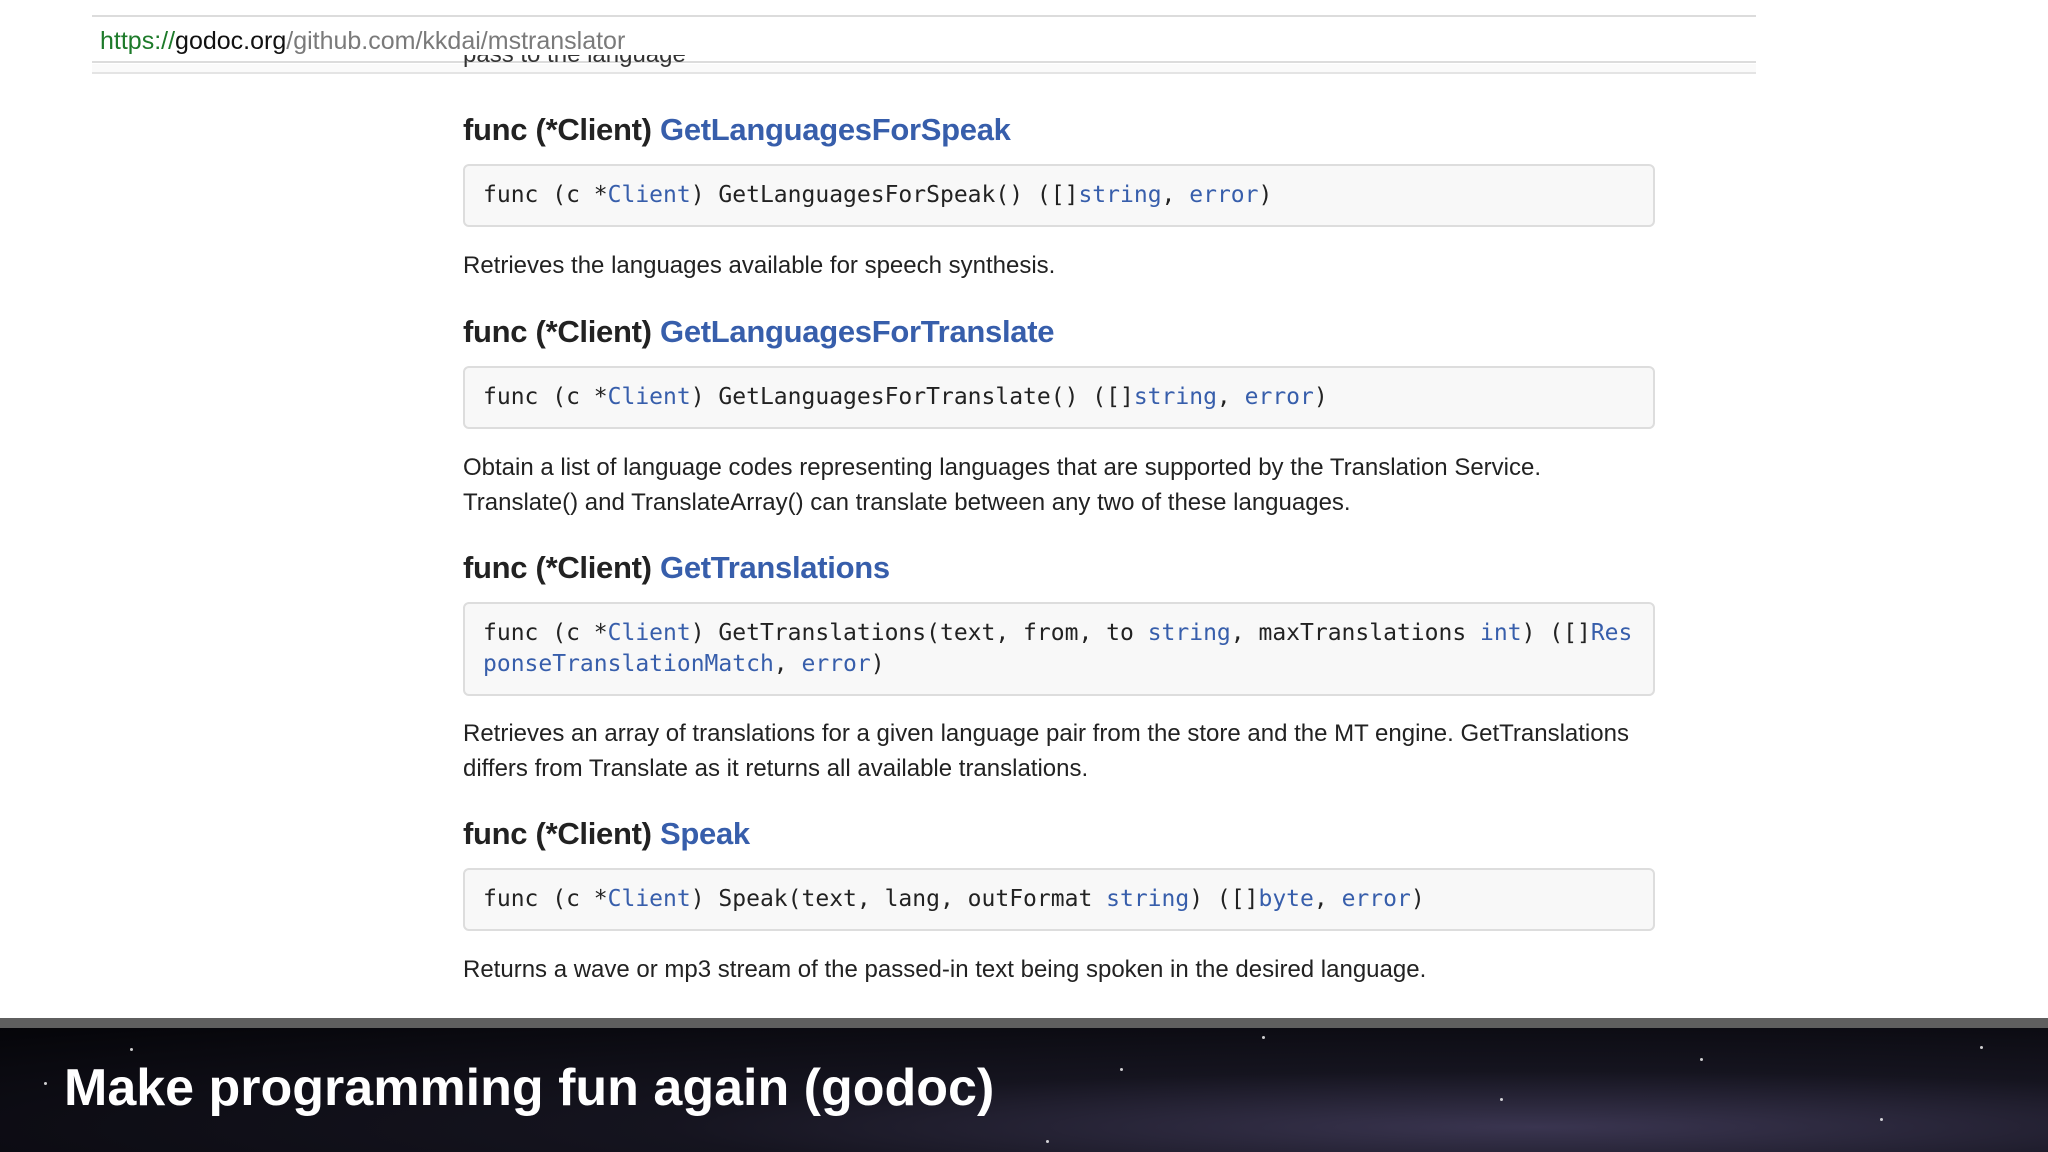 The width and height of the screenshot is (2048, 1152). Describe the element at coordinates (857, 331) in the screenshot. I see `func-link-getlanguagesfortranslate: GetLanguagesForTranslate` at that location.